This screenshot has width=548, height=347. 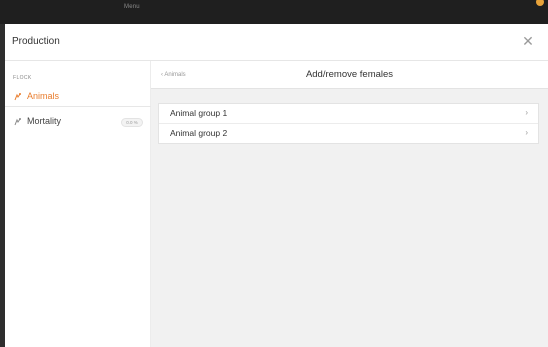 I want to click on page-title: Add/remove females, so click(x=349, y=74).